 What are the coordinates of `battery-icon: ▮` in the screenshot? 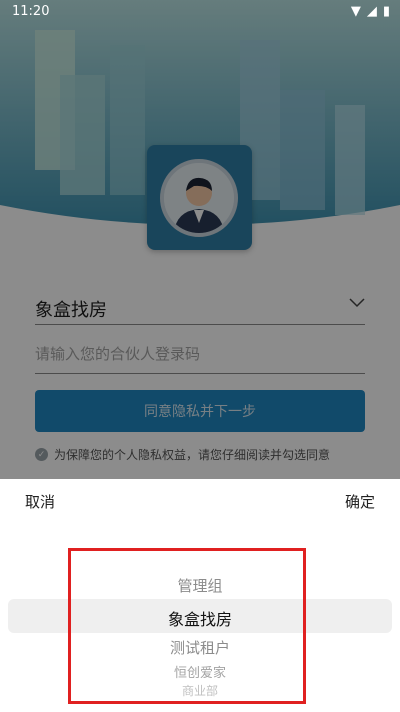 It's located at (386, 11).